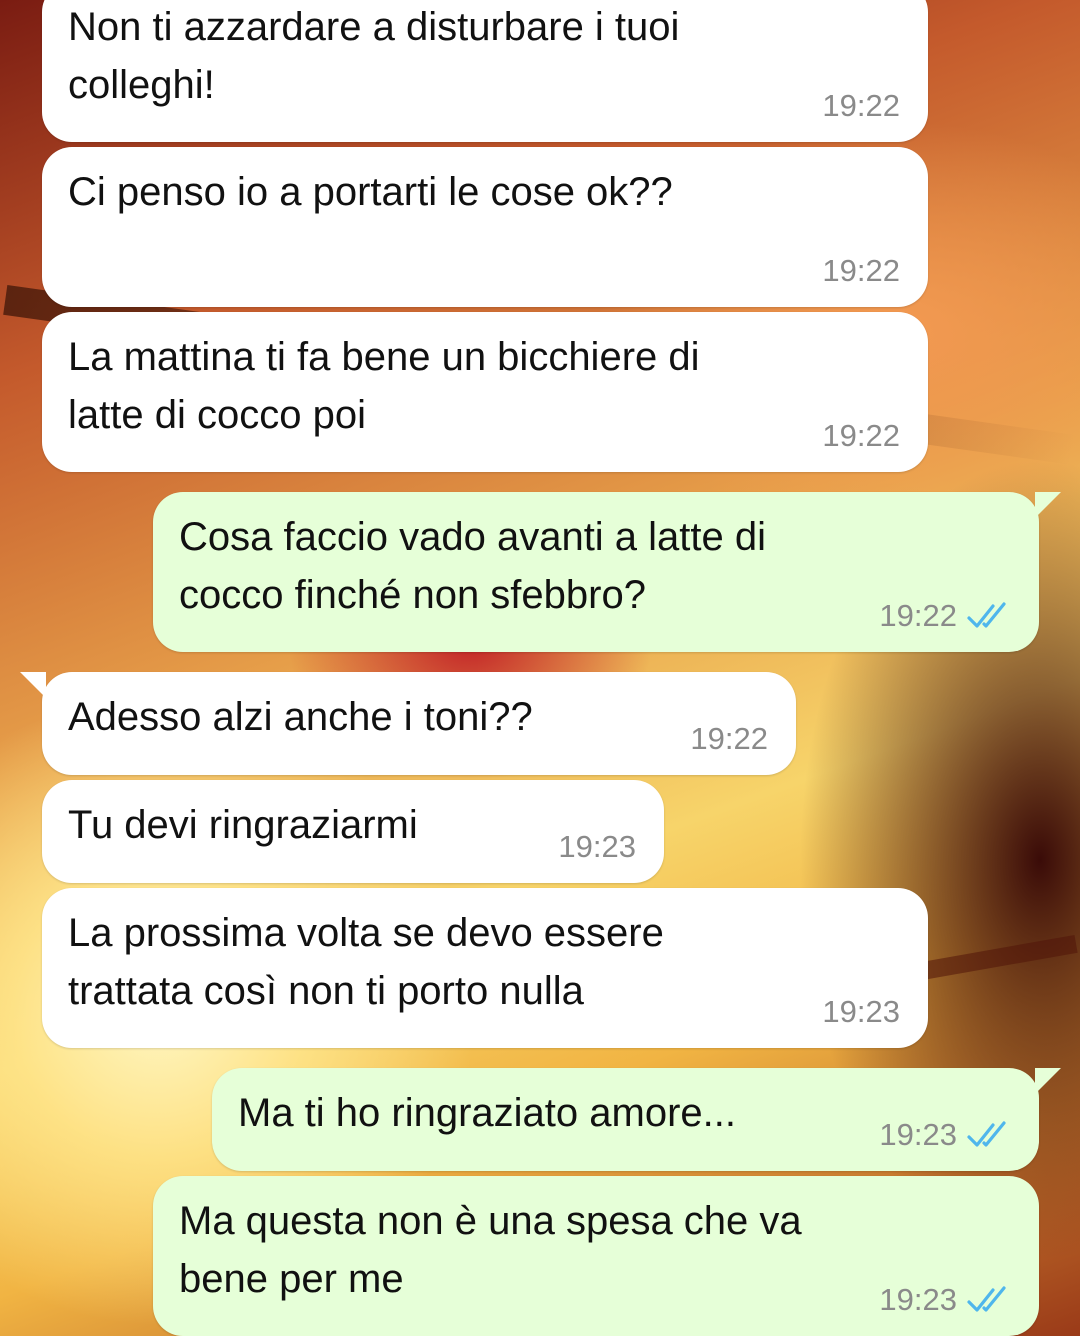  I want to click on incoming-message: Tu devi ringraziarmi 19:23, so click(353, 831).